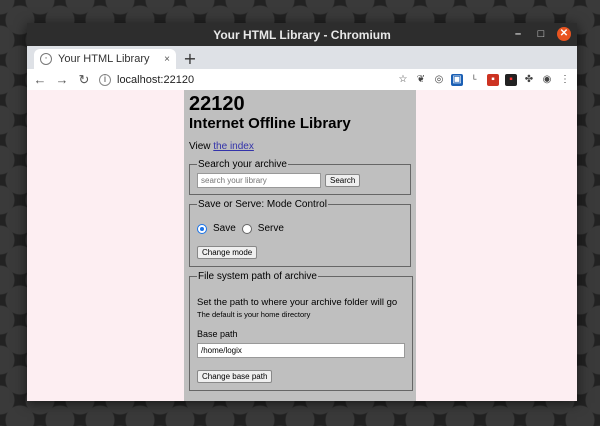 This screenshot has width=600, height=426. Describe the element at coordinates (300, 228) in the screenshot. I see `mode-radio-group: Save Serve` at that location.